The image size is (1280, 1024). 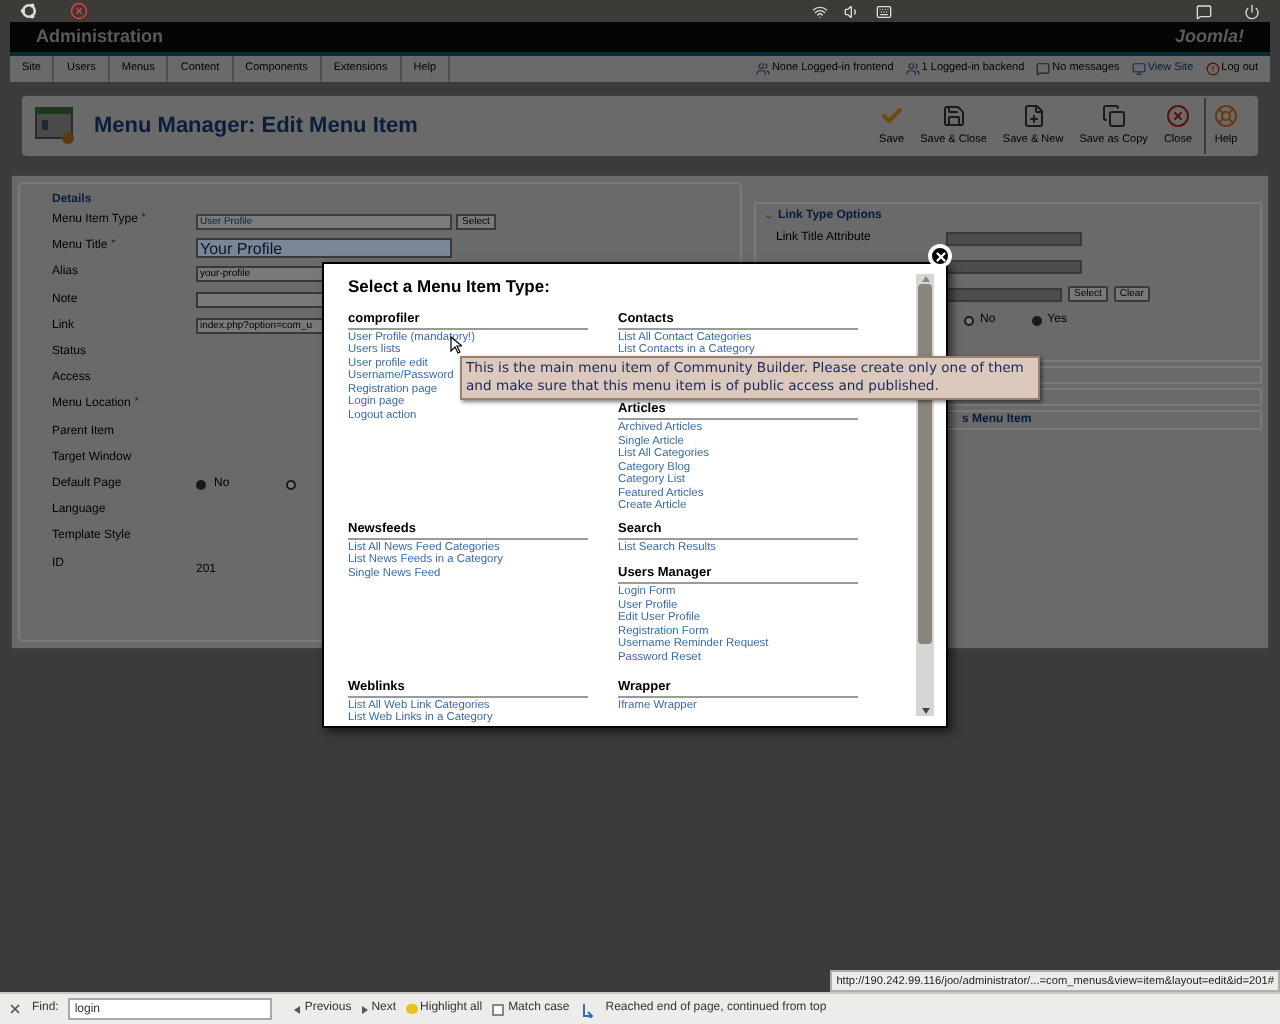 I want to click on page-title: Menu Manager: Edit Menu Item, so click(x=256, y=126).